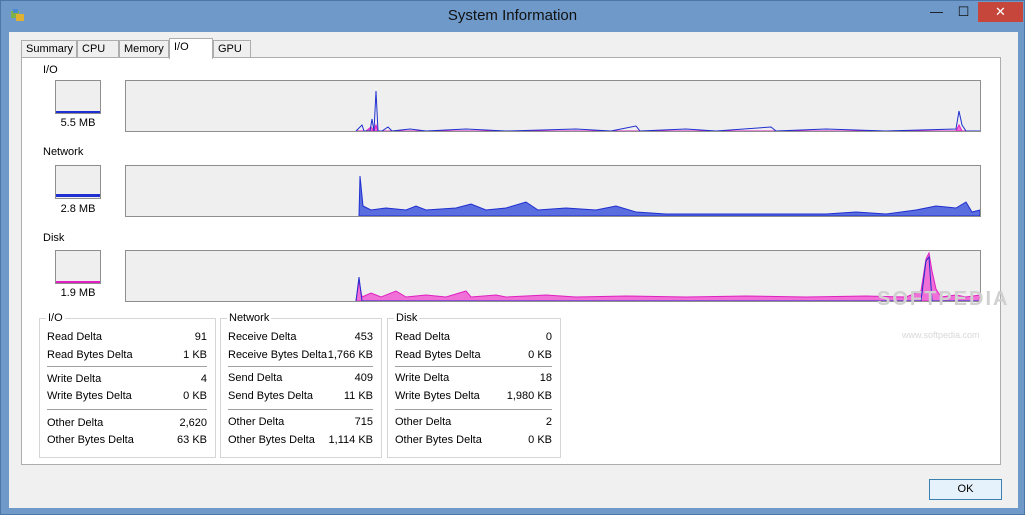  I want to click on ok-button: OK, so click(965, 489).